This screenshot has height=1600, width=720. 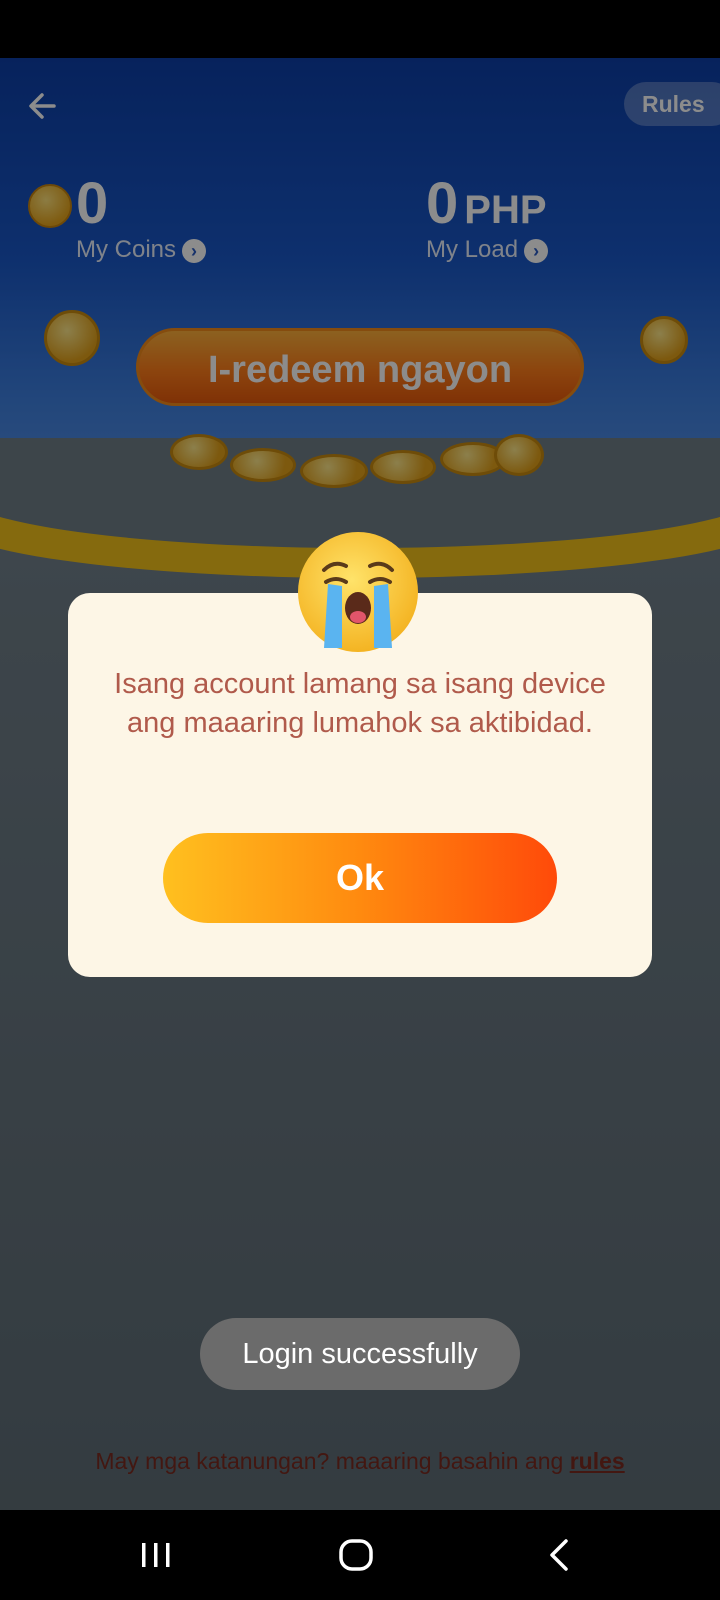 I want to click on ok-button: Ok, so click(x=360, y=878).